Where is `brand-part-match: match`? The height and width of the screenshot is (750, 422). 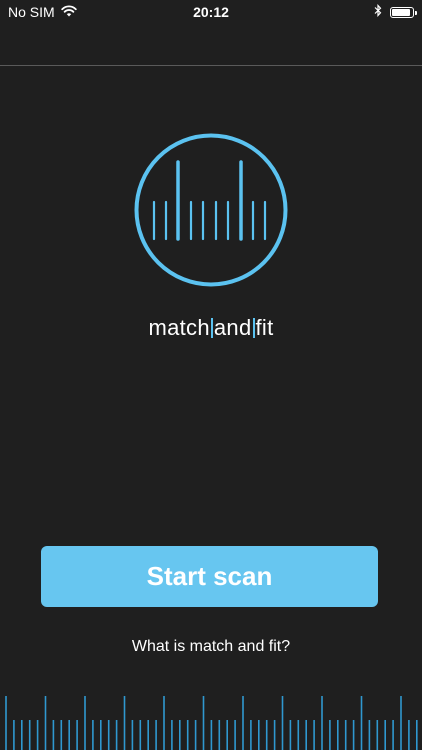 brand-part-match: match is located at coordinates (179, 327).